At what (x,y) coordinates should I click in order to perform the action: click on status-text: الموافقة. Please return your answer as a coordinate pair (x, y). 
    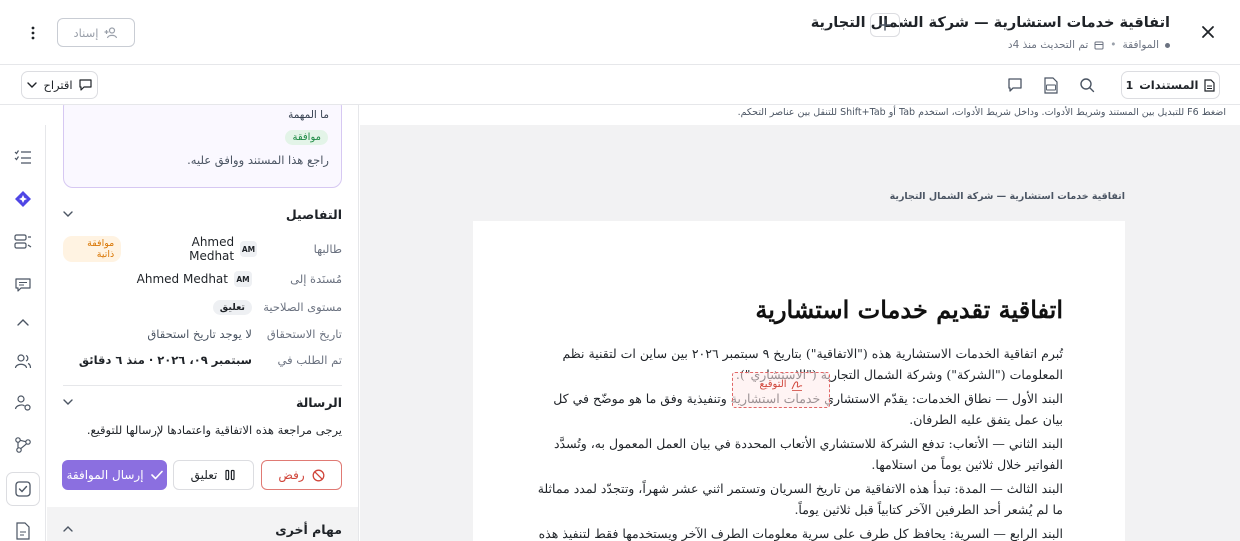
    Looking at the image, I should click on (1141, 45).